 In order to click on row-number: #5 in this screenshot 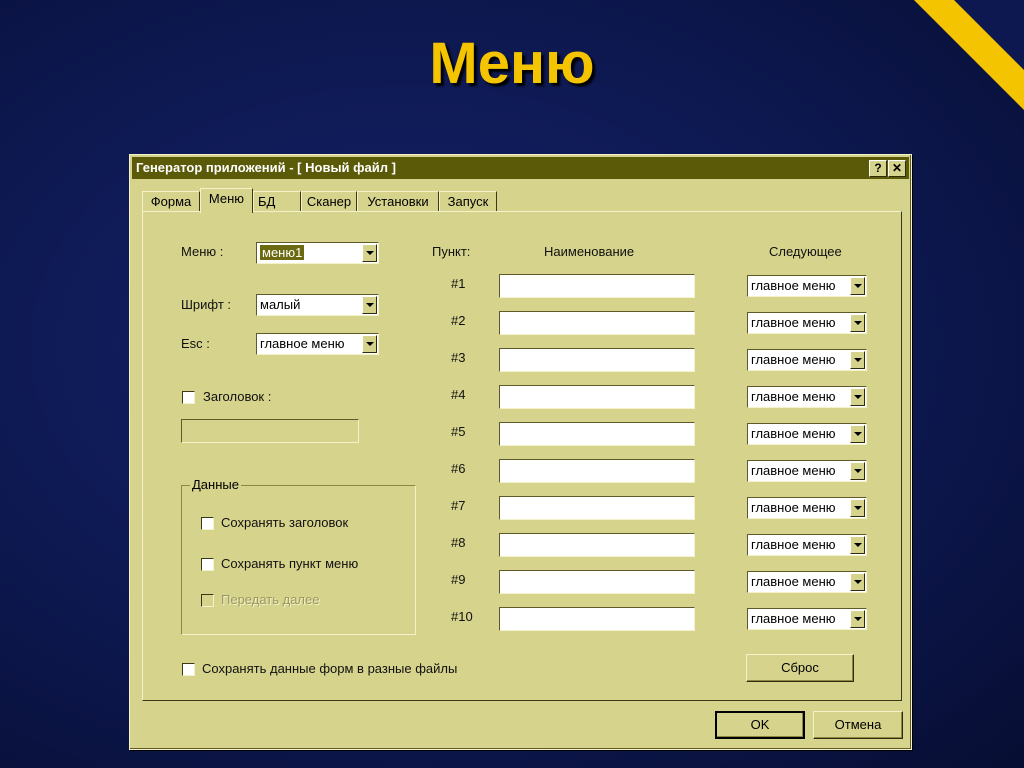, I will do `click(458, 431)`.